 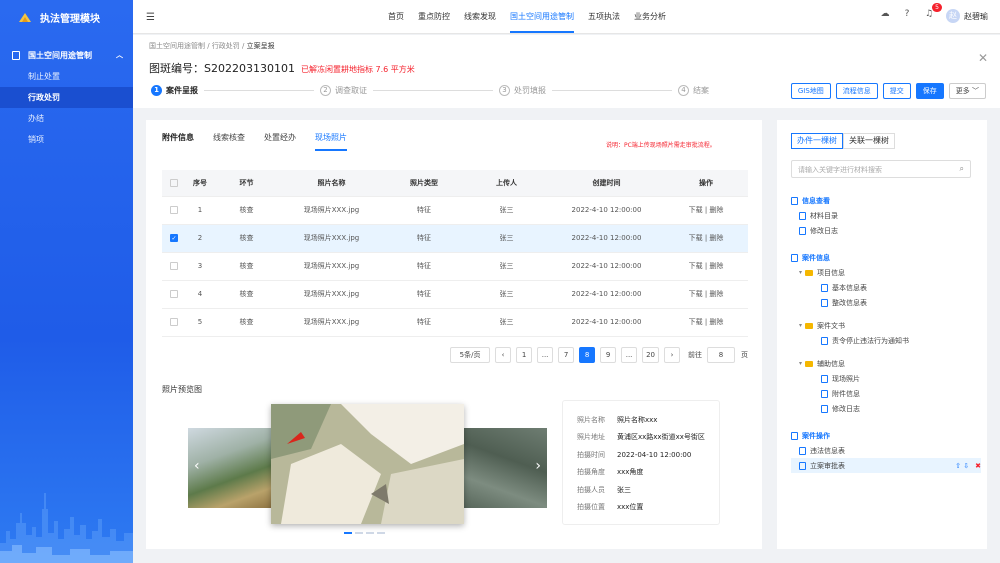 I want to click on avatar: 赵, so click(x=953, y=16).